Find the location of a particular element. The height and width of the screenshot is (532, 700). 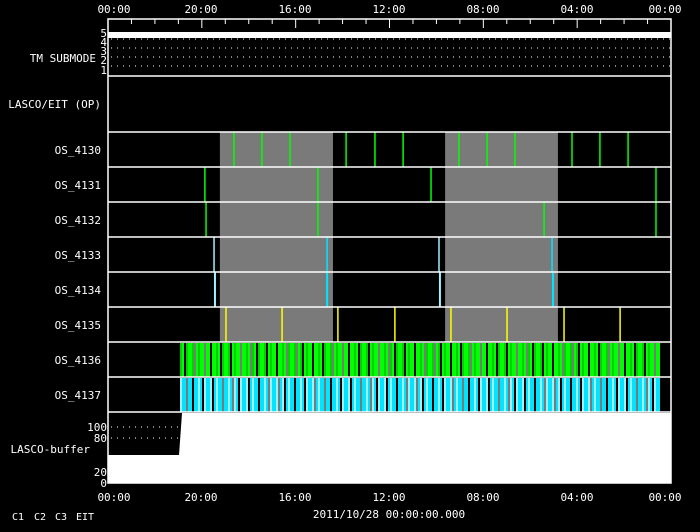

lasco-eit-op-label: LASCO/EIT (OP) is located at coordinates (54, 104).